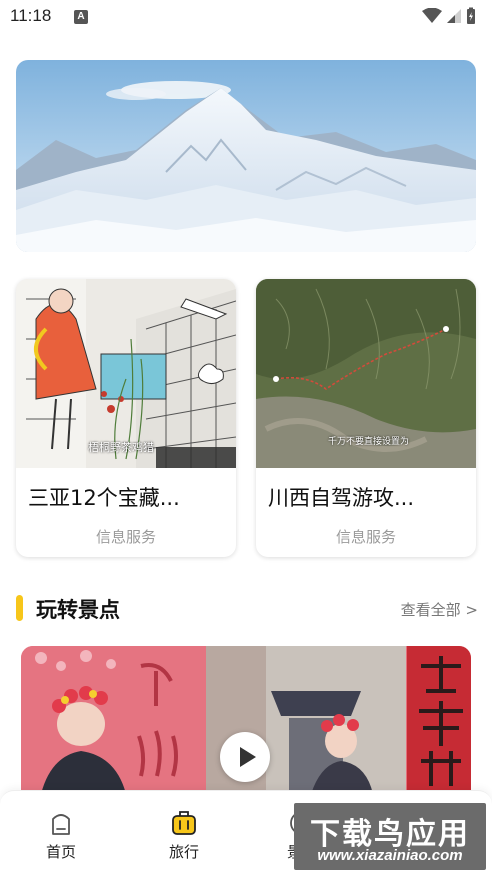  What do you see at coordinates (439, 609) in the screenshot?
I see `view-all-link: 查看全部 >` at bounding box center [439, 609].